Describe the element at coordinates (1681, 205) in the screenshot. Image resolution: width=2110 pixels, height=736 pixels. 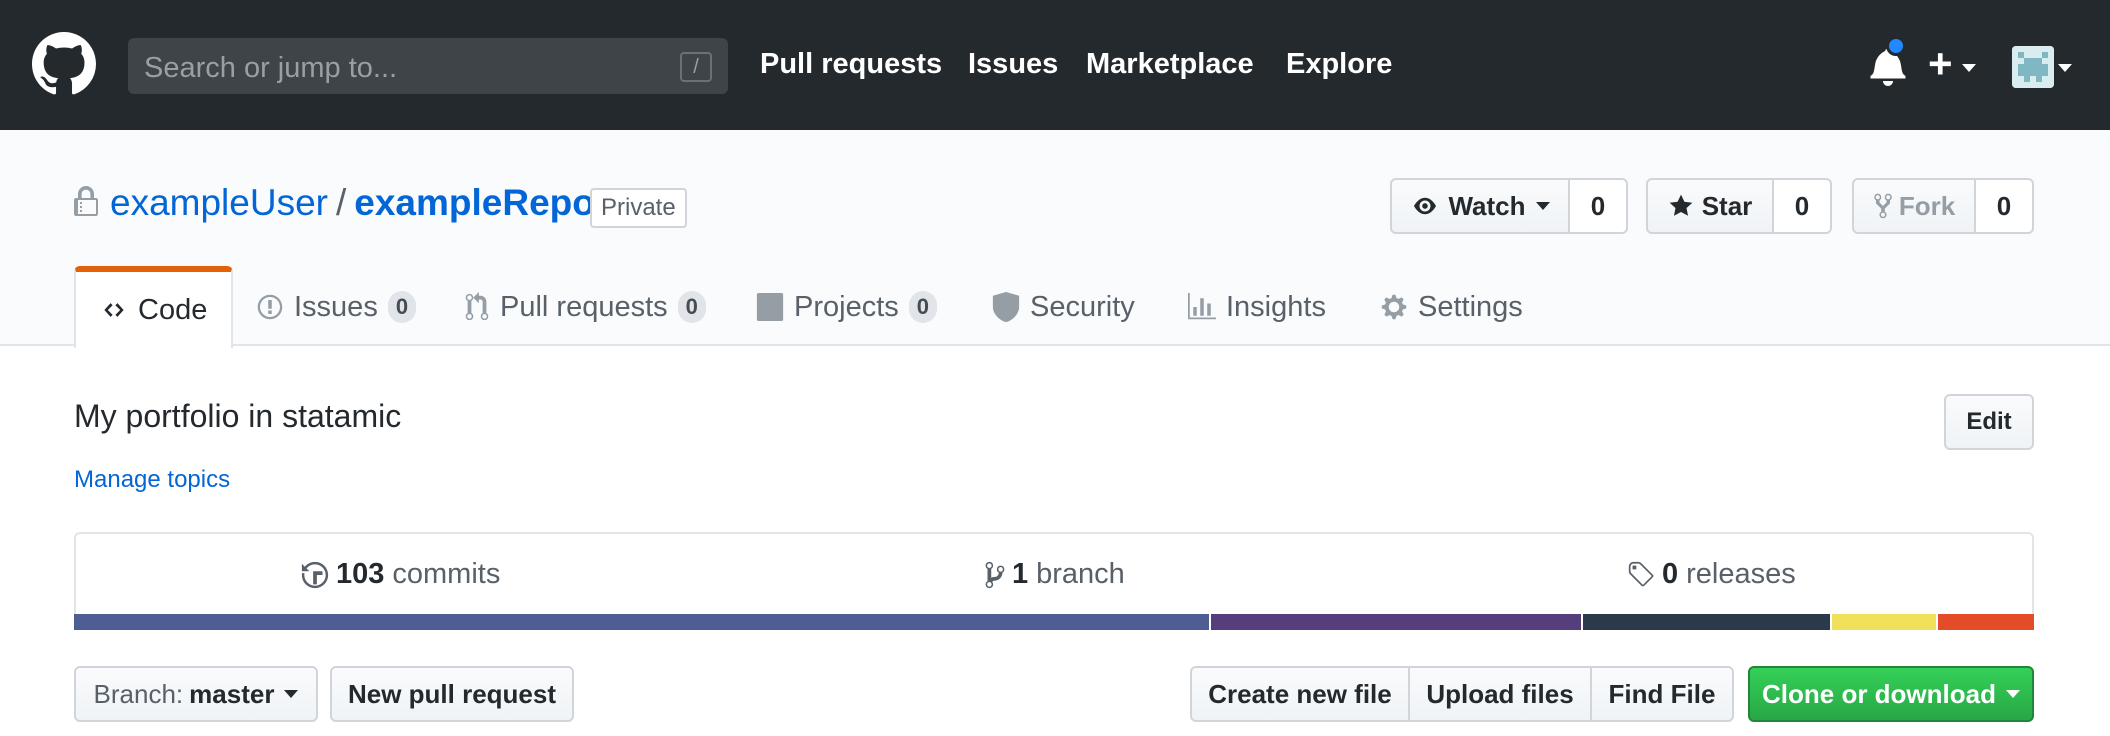
I see `star-icon` at that location.